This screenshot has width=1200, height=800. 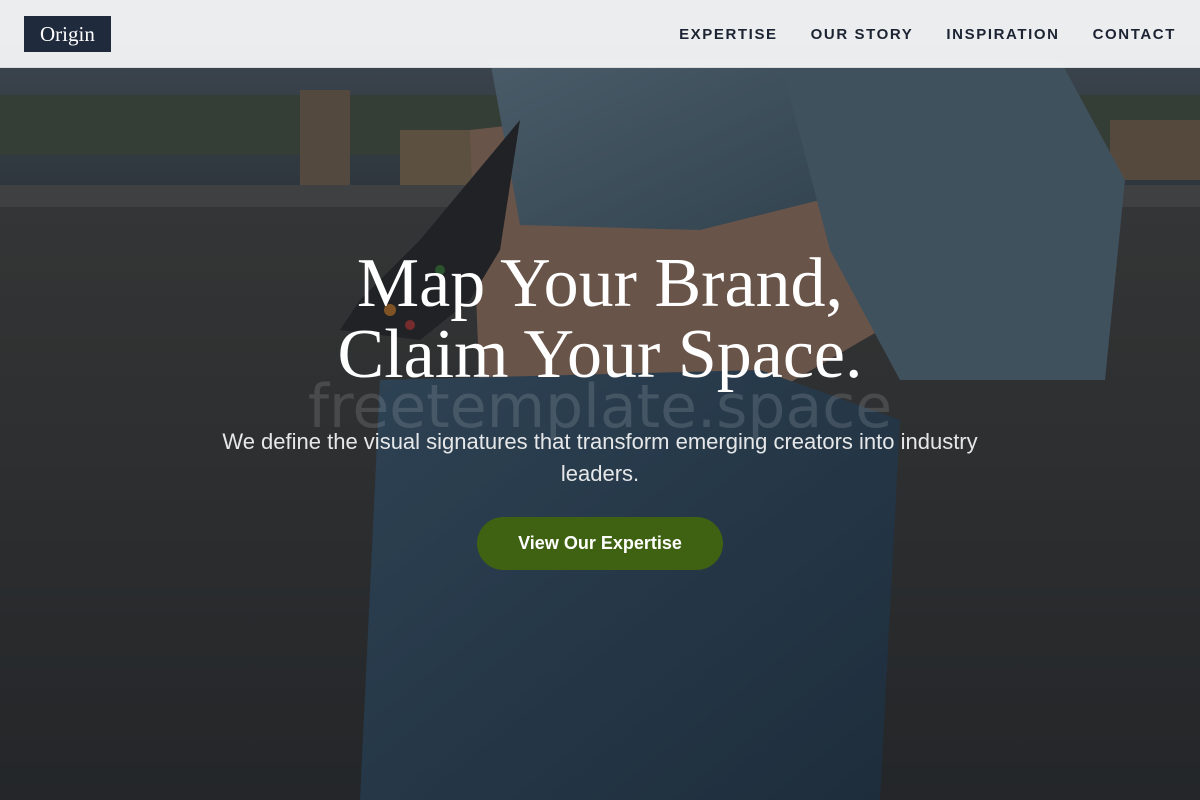 I want to click on nav-item-expertise: EXPERTISE, so click(x=728, y=34).